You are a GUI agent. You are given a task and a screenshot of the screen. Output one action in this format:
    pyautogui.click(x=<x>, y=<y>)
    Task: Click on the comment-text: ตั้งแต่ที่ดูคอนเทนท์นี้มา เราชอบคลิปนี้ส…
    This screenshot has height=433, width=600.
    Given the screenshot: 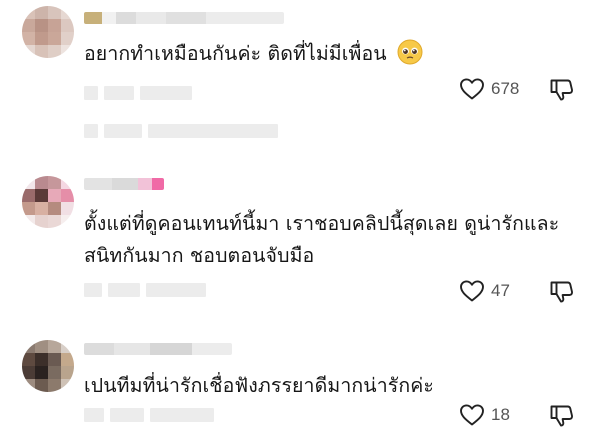 What is the action you would take?
    pyautogui.click(x=329, y=240)
    